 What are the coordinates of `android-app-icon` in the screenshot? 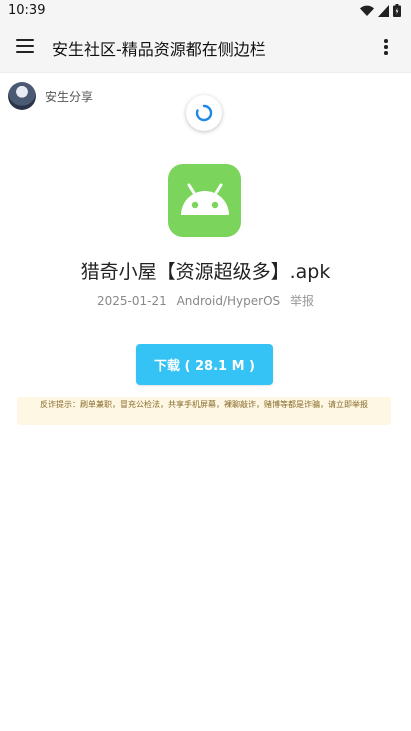 It's located at (204, 200).